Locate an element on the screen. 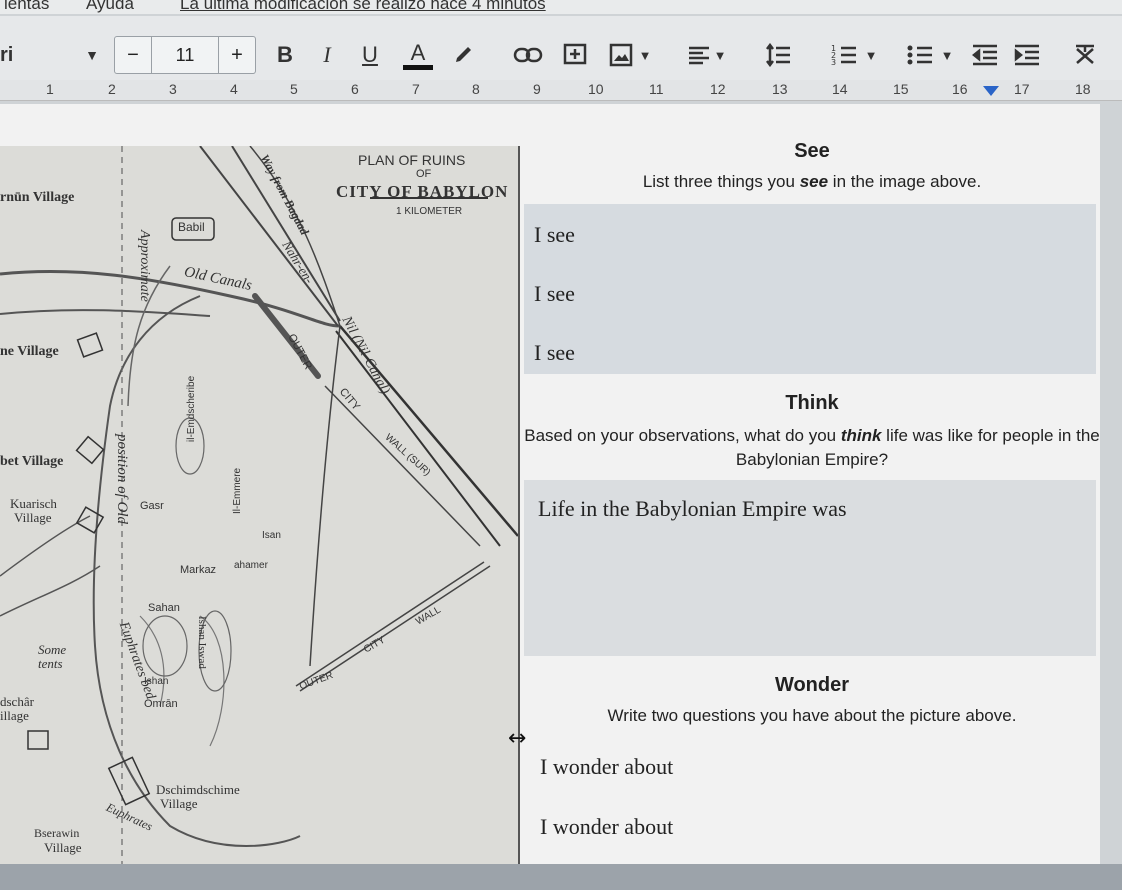 The height and width of the screenshot is (890, 1122). underline-button: U is located at coordinates (370, 55).